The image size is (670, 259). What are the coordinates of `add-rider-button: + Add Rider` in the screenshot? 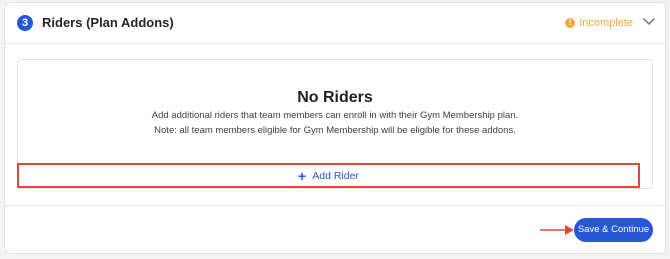 It's located at (328, 175).